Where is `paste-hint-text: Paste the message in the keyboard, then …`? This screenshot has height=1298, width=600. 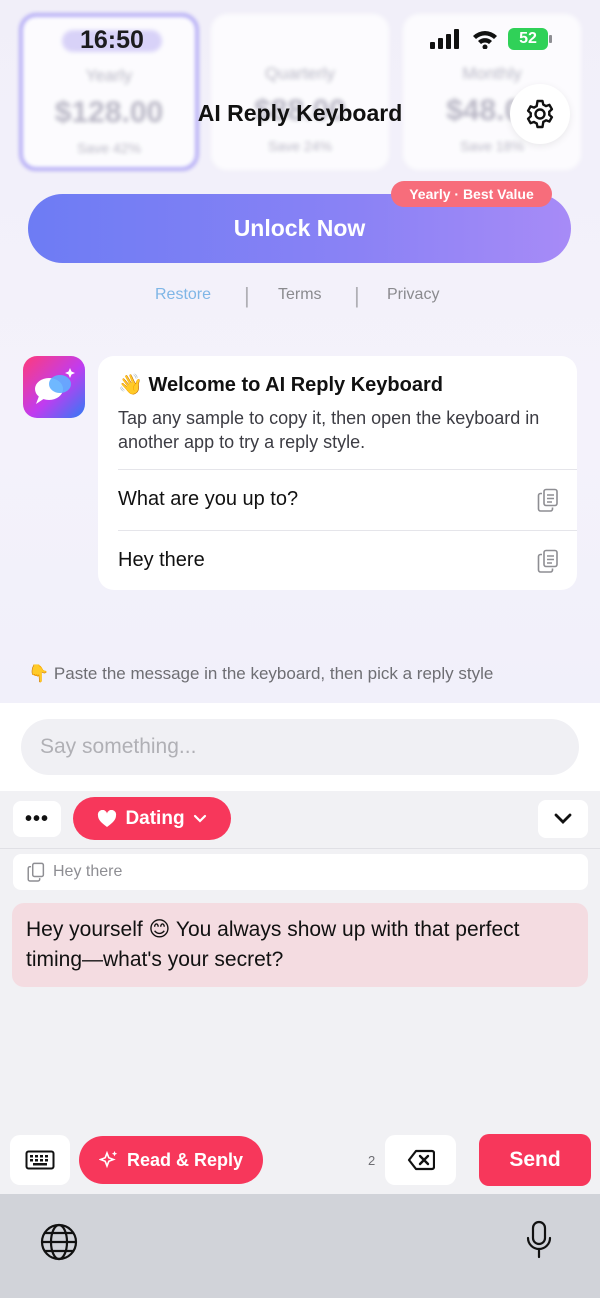 paste-hint-text: Paste the message in the keyboard, then … is located at coordinates (273, 673).